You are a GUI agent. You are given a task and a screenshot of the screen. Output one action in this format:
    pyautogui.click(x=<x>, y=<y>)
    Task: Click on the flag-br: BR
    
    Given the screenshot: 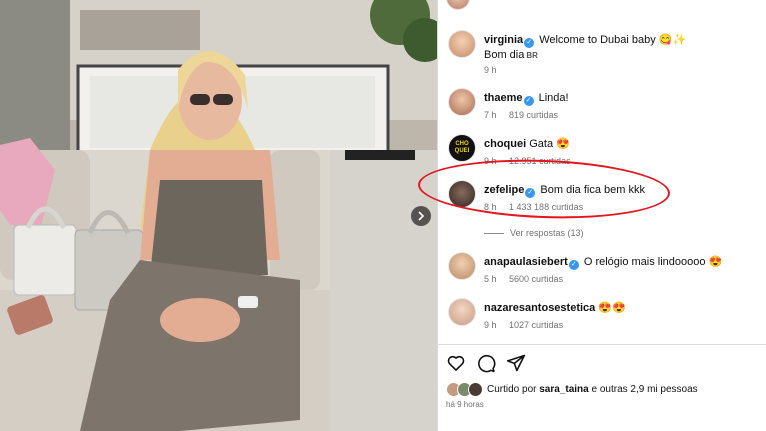 What is the action you would take?
    pyautogui.click(x=532, y=55)
    